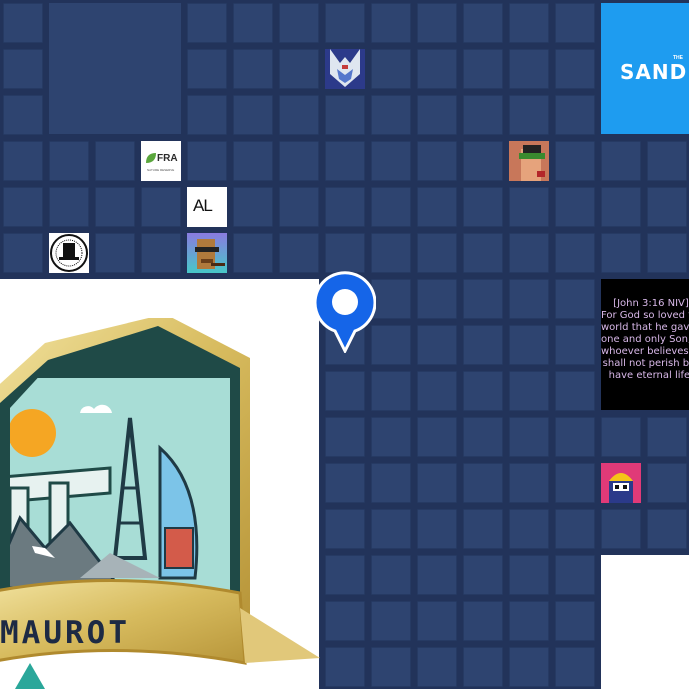 The image size is (689, 689). Describe the element at coordinates (529, 161) in the screenshot. I see `punk-avatar-thumbnail` at that location.